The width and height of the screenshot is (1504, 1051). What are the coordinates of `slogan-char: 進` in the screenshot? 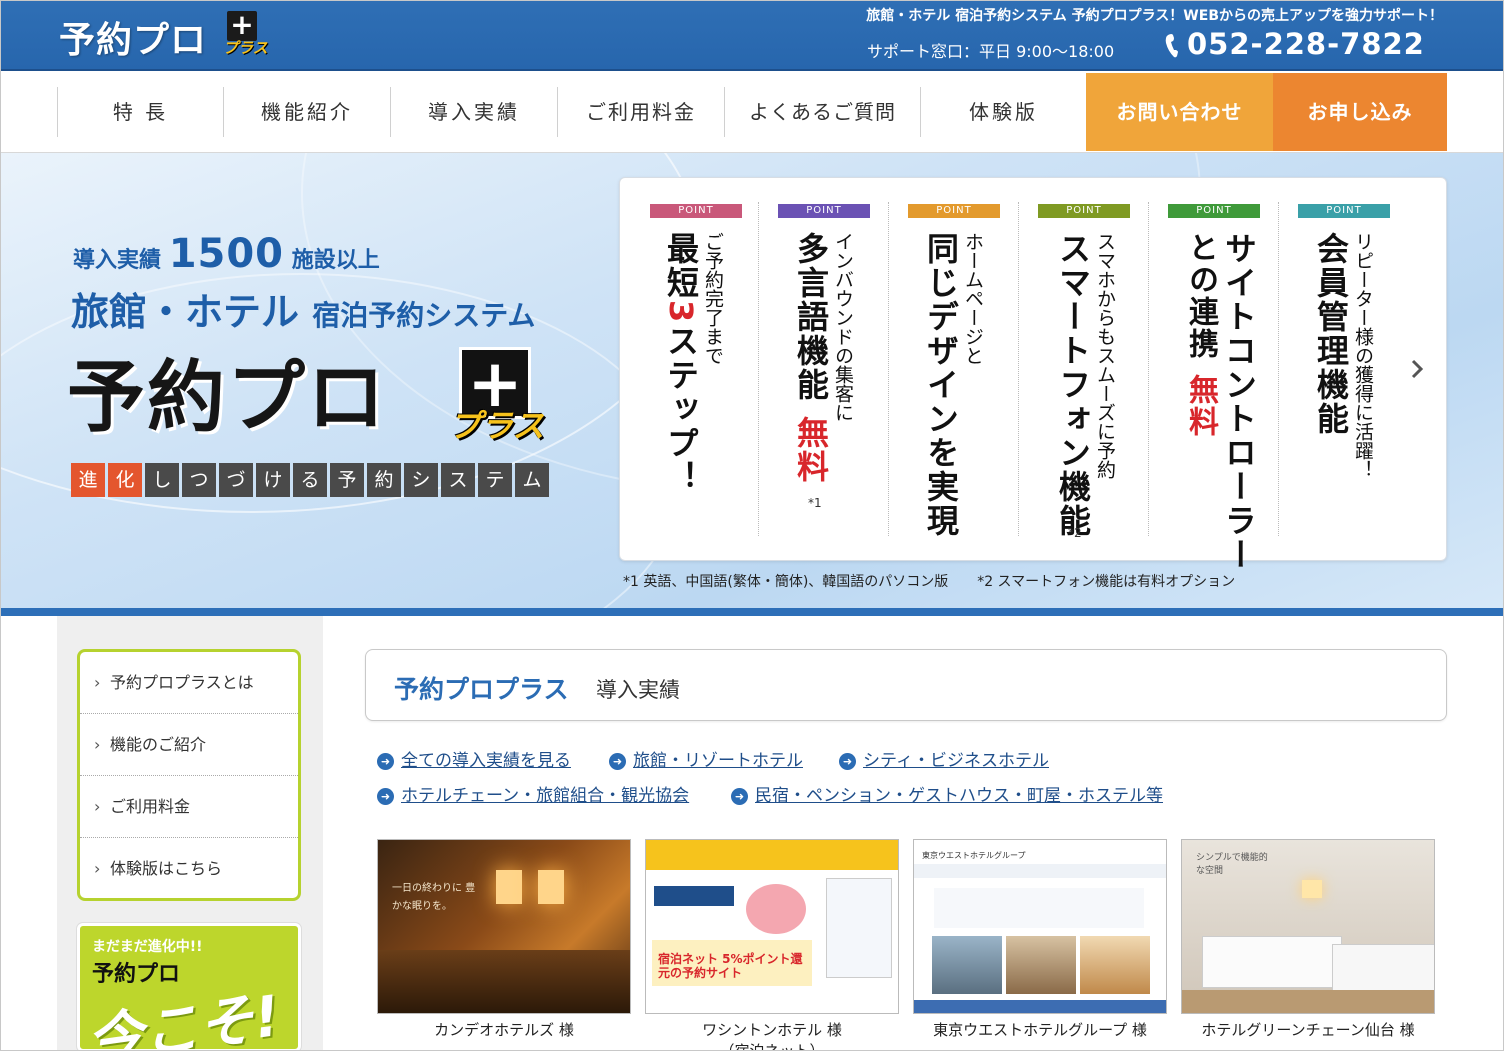 It's located at (88, 480).